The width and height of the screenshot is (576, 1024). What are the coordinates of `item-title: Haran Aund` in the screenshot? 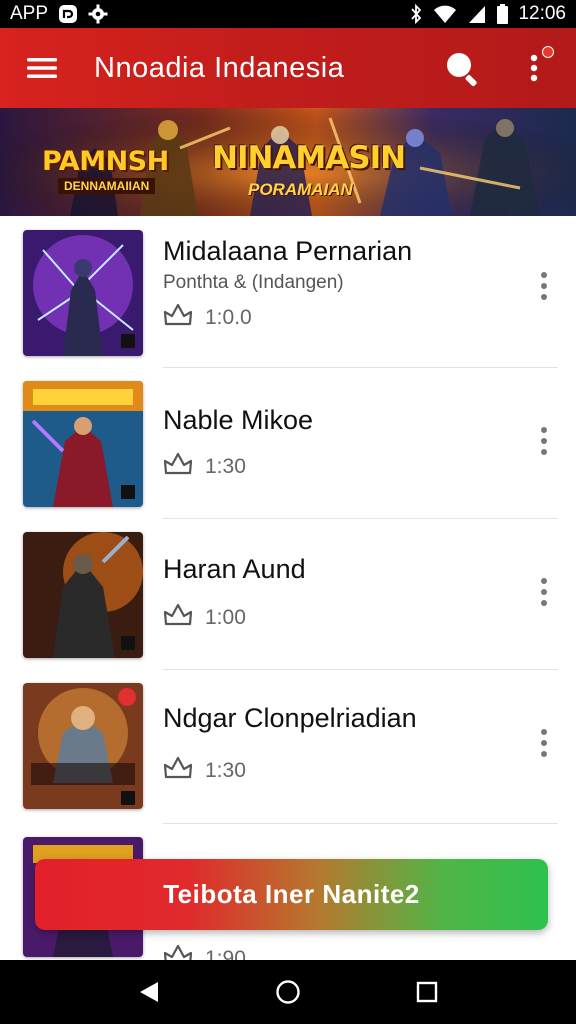 It's located at (234, 569).